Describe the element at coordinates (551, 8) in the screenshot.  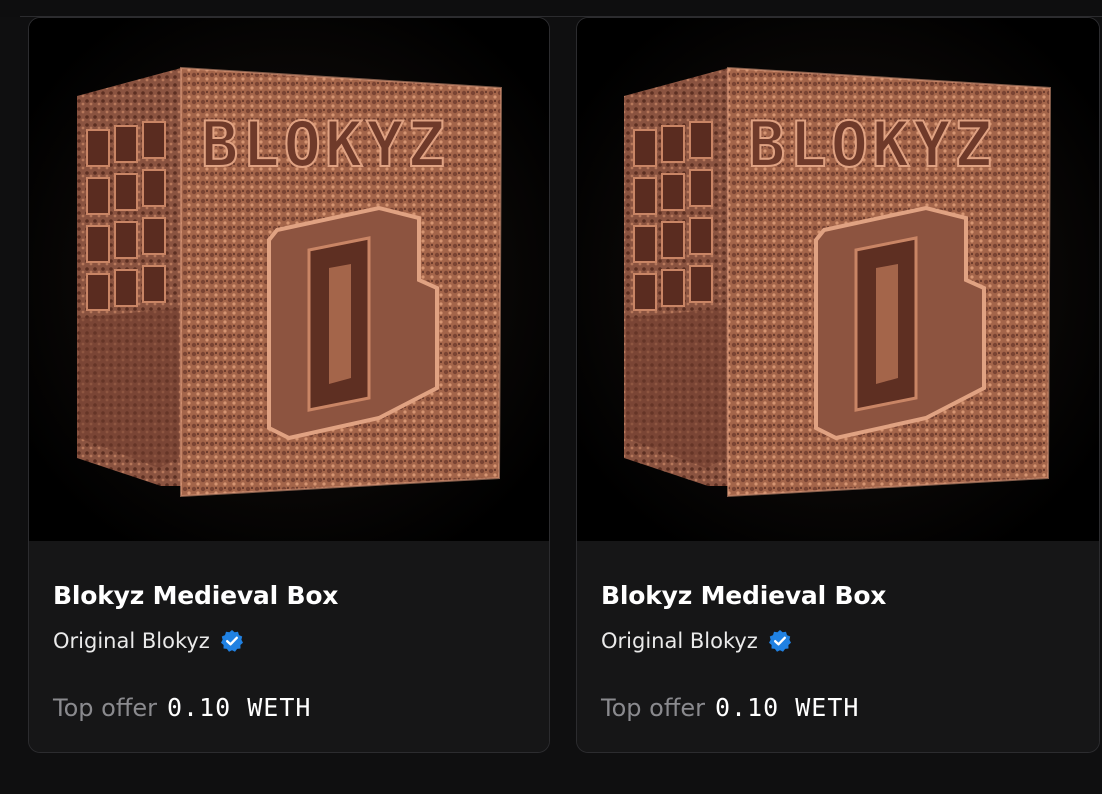
I see `top-bar` at that location.